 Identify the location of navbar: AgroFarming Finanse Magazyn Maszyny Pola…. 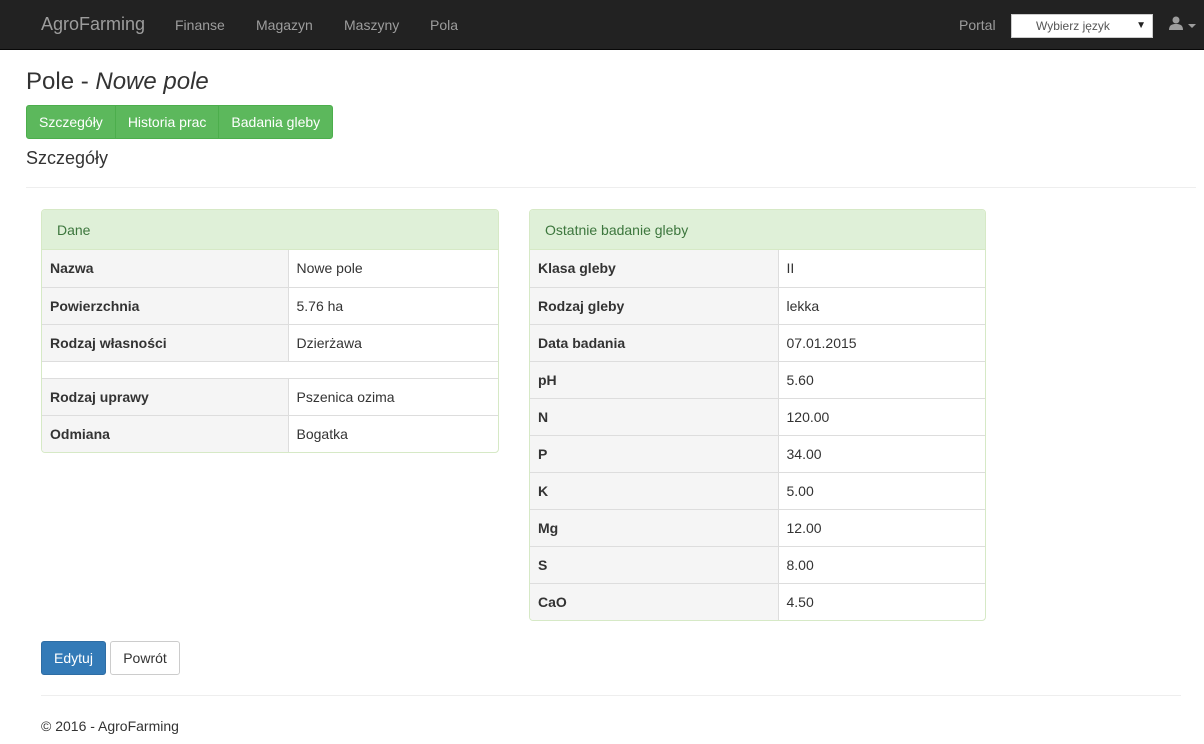
(602, 25).